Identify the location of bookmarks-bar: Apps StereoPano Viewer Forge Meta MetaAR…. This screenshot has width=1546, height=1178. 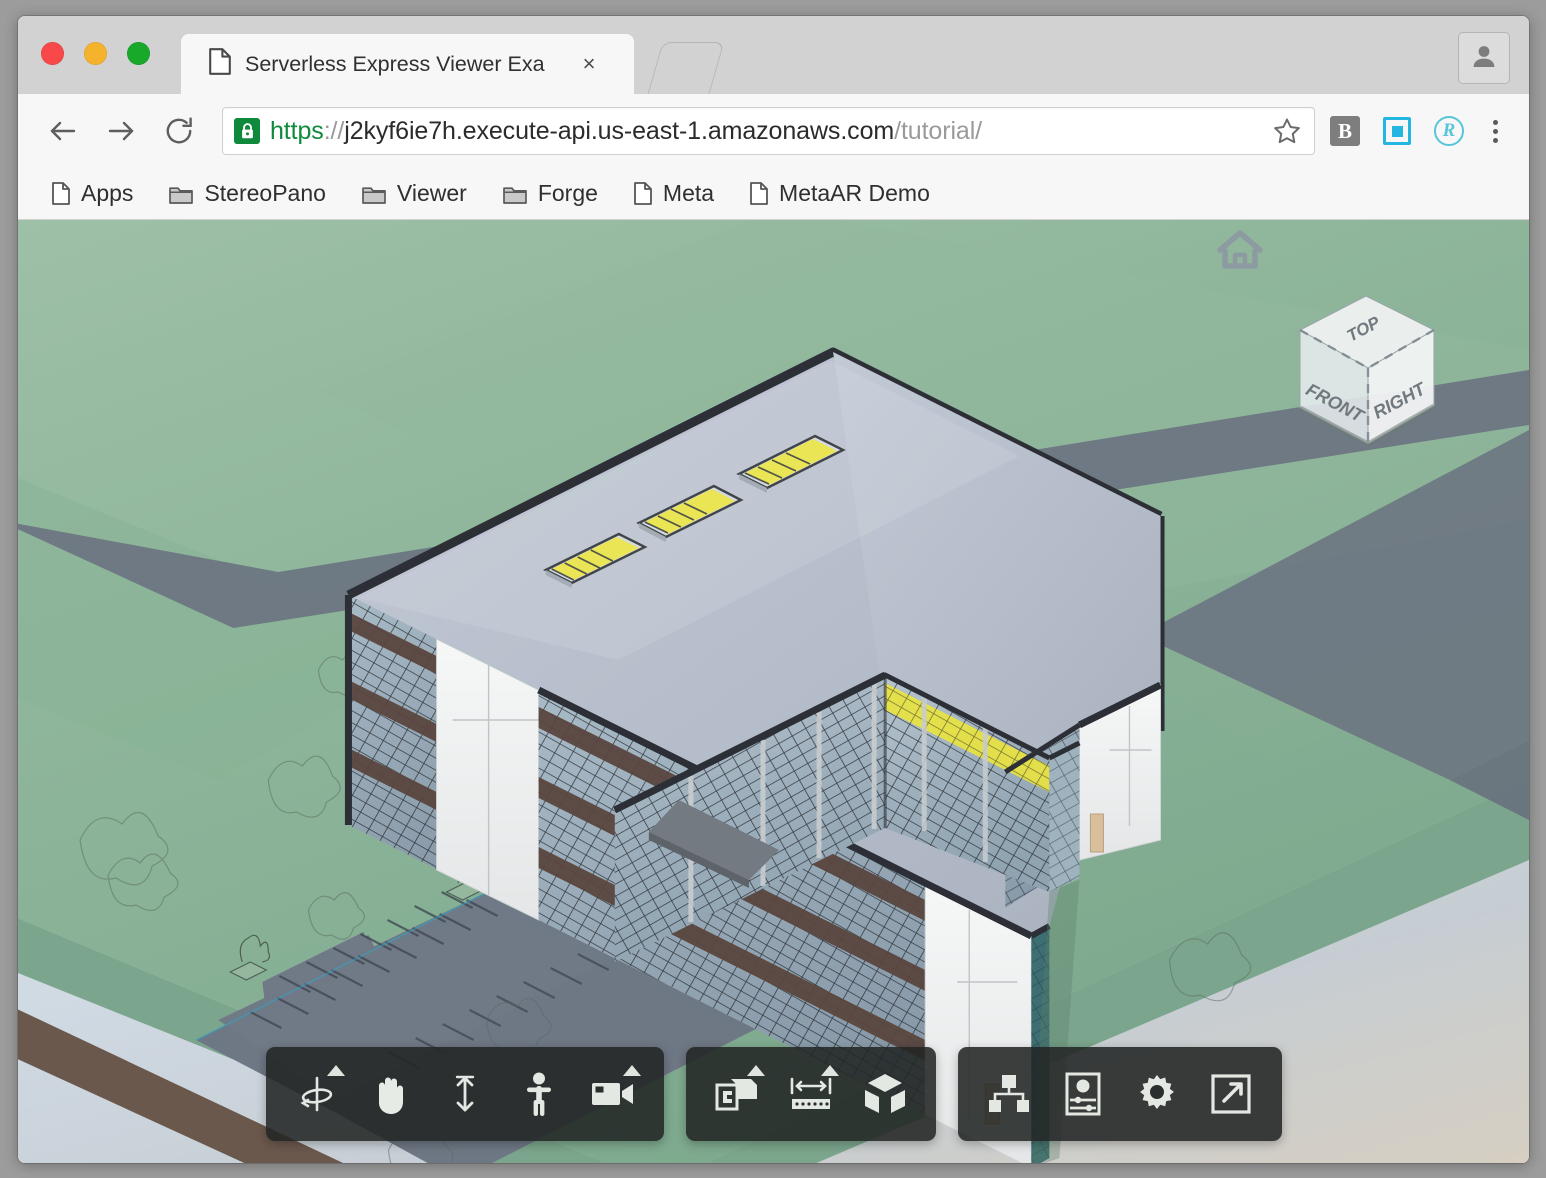
(773, 194).